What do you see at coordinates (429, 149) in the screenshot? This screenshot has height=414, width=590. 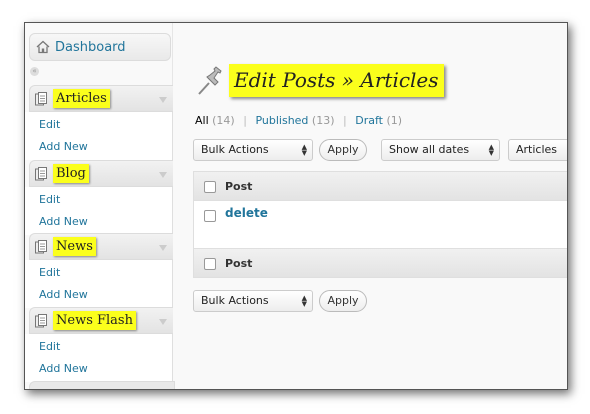 I see `date-filter-label: Show all dates` at bounding box center [429, 149].